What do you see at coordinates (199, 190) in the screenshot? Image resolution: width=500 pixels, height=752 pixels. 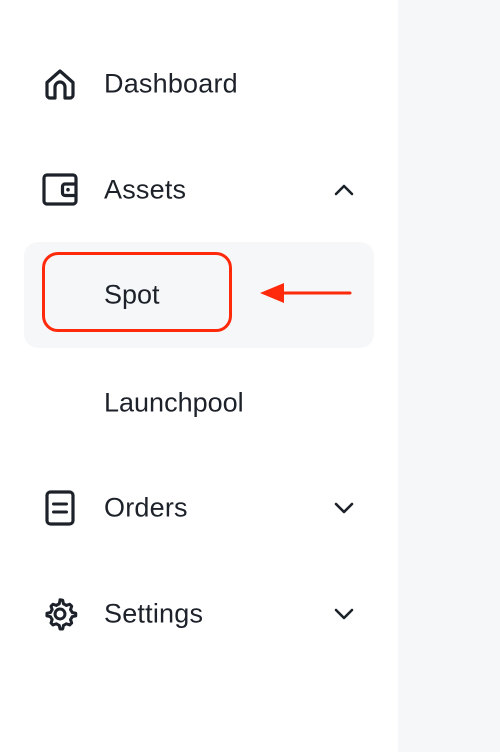 I see `sidebar-item-assets: Assets` at bounding box center [199, 190].